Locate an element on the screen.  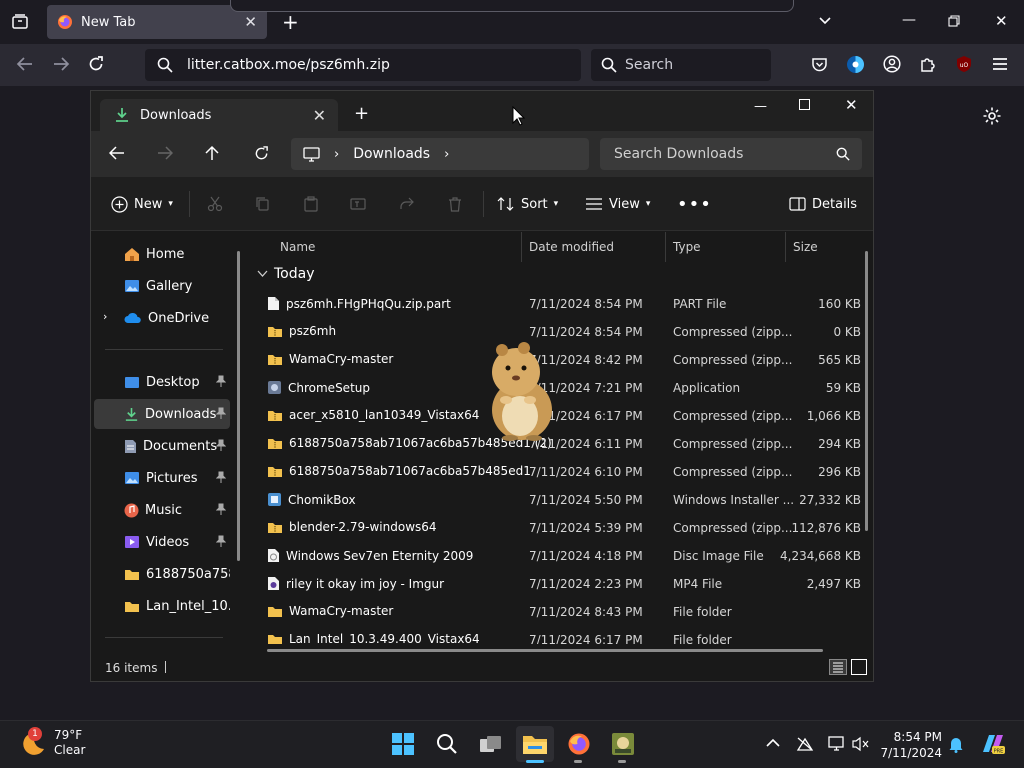
copilot-icon: PRE is located at coordinates (993, 744).